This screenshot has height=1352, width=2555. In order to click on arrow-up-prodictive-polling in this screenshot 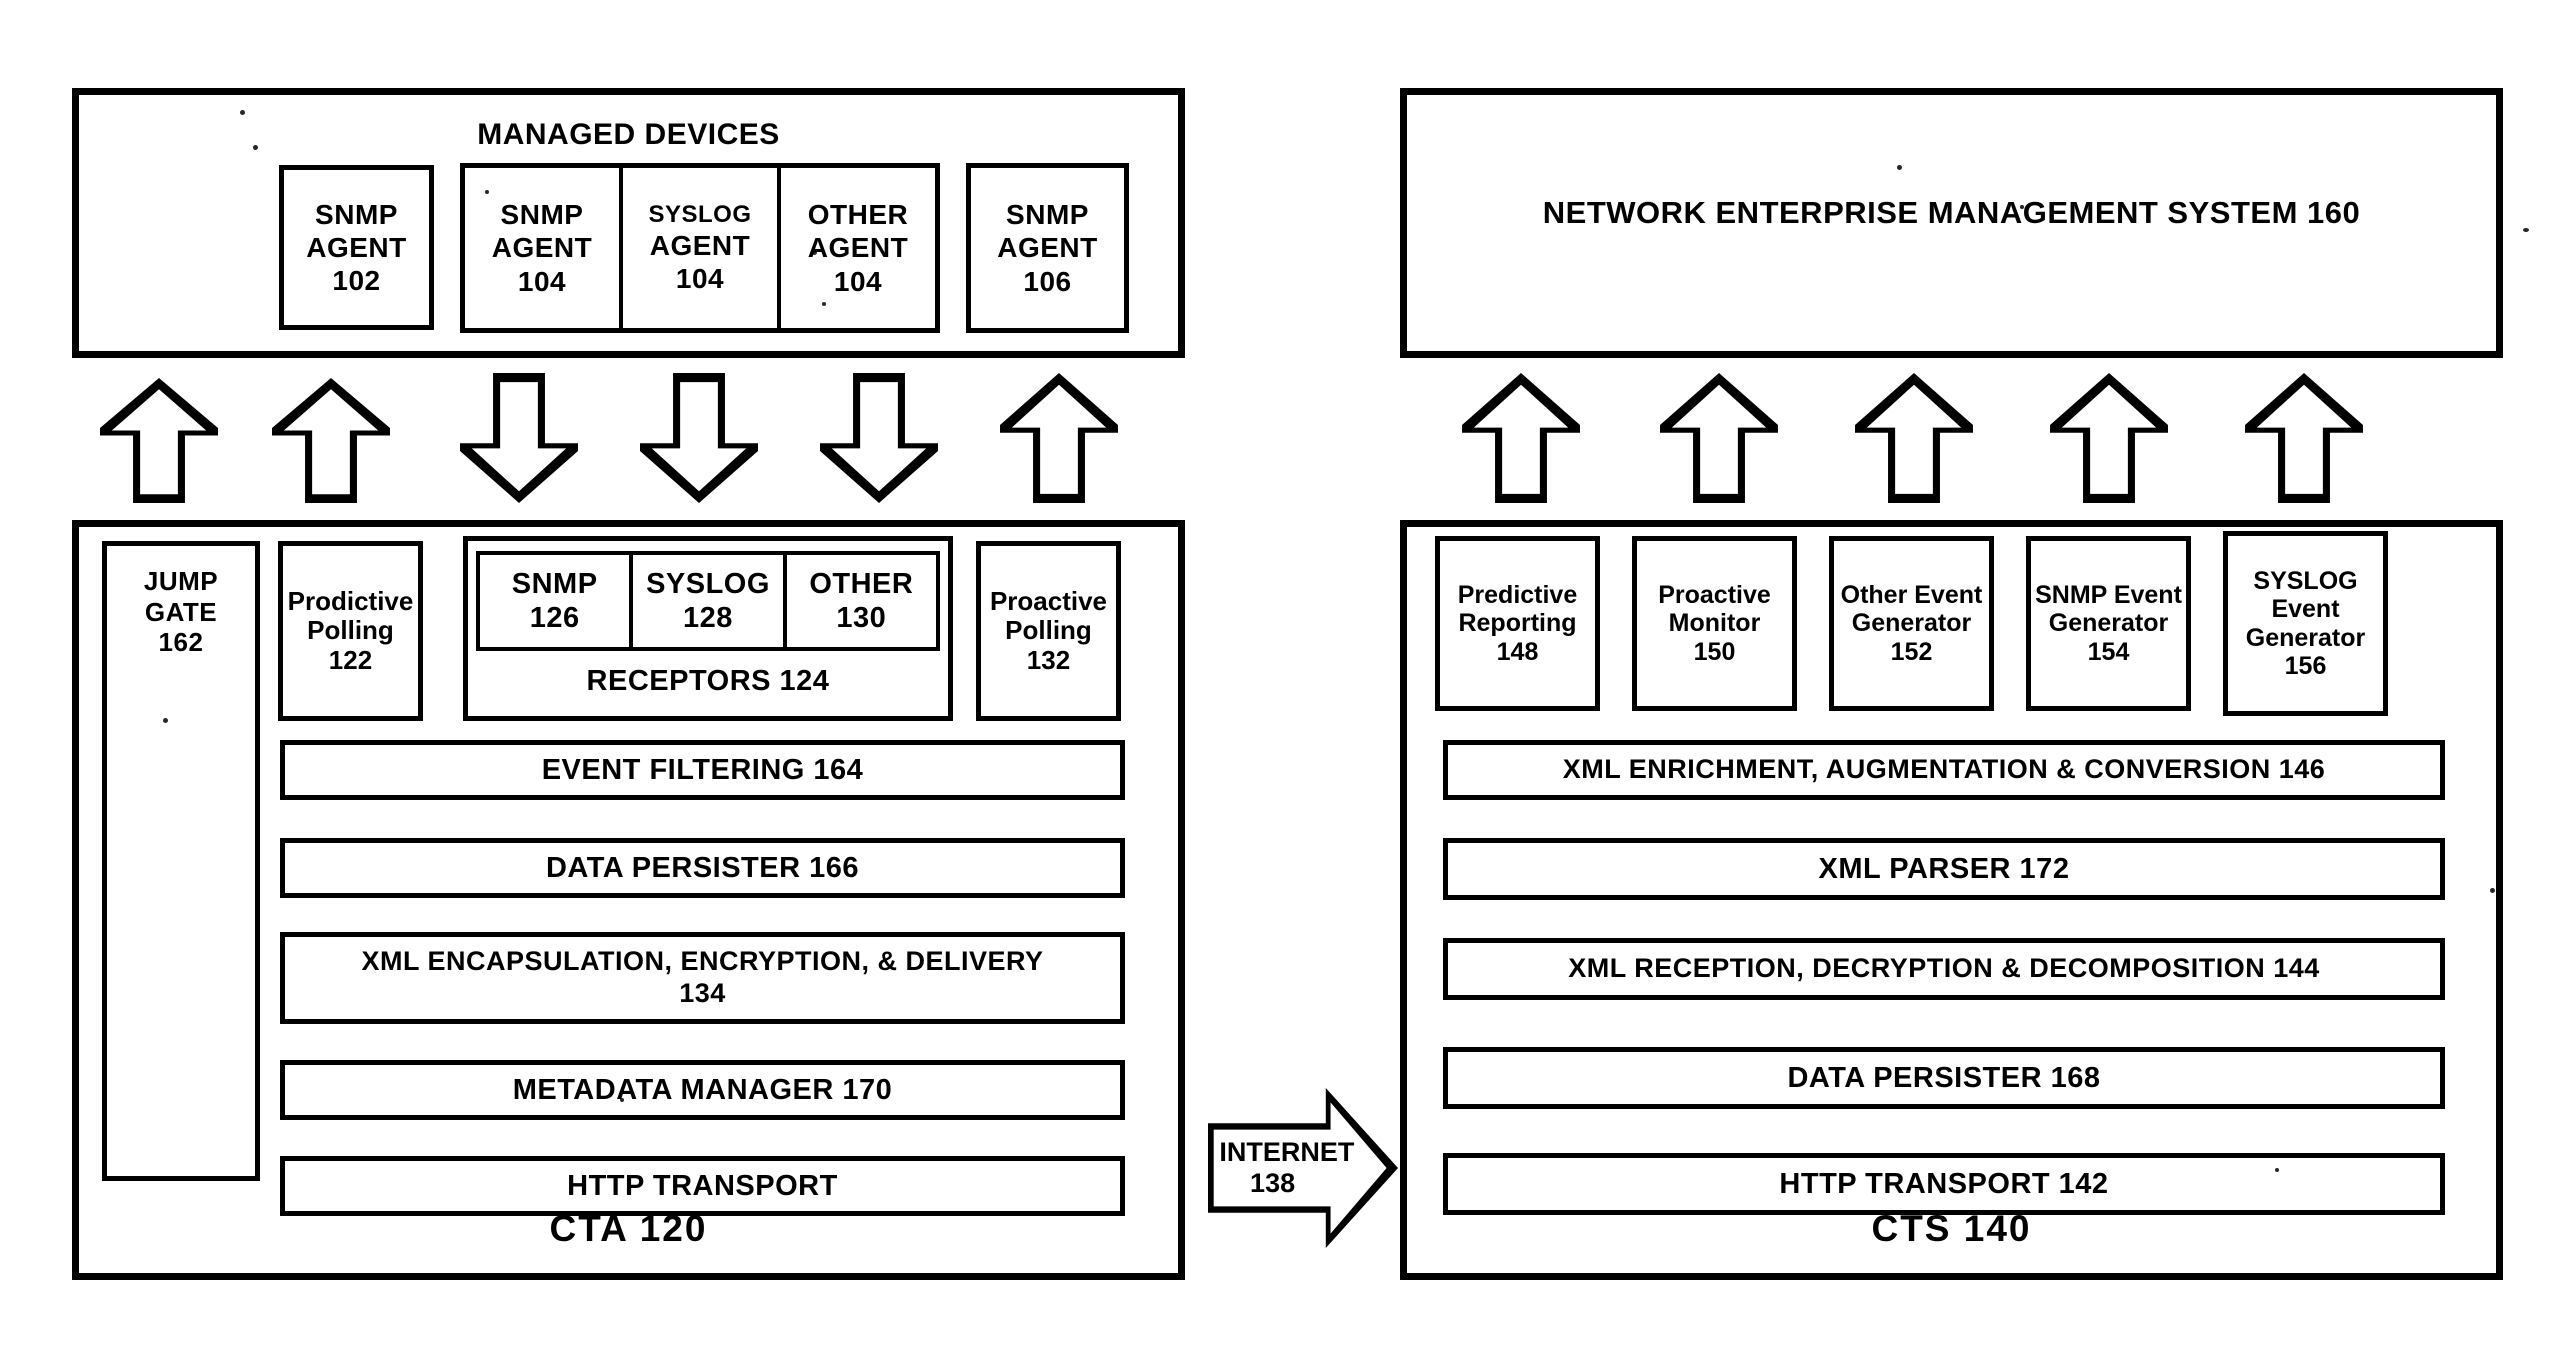, I will do `click(331, 440)`.